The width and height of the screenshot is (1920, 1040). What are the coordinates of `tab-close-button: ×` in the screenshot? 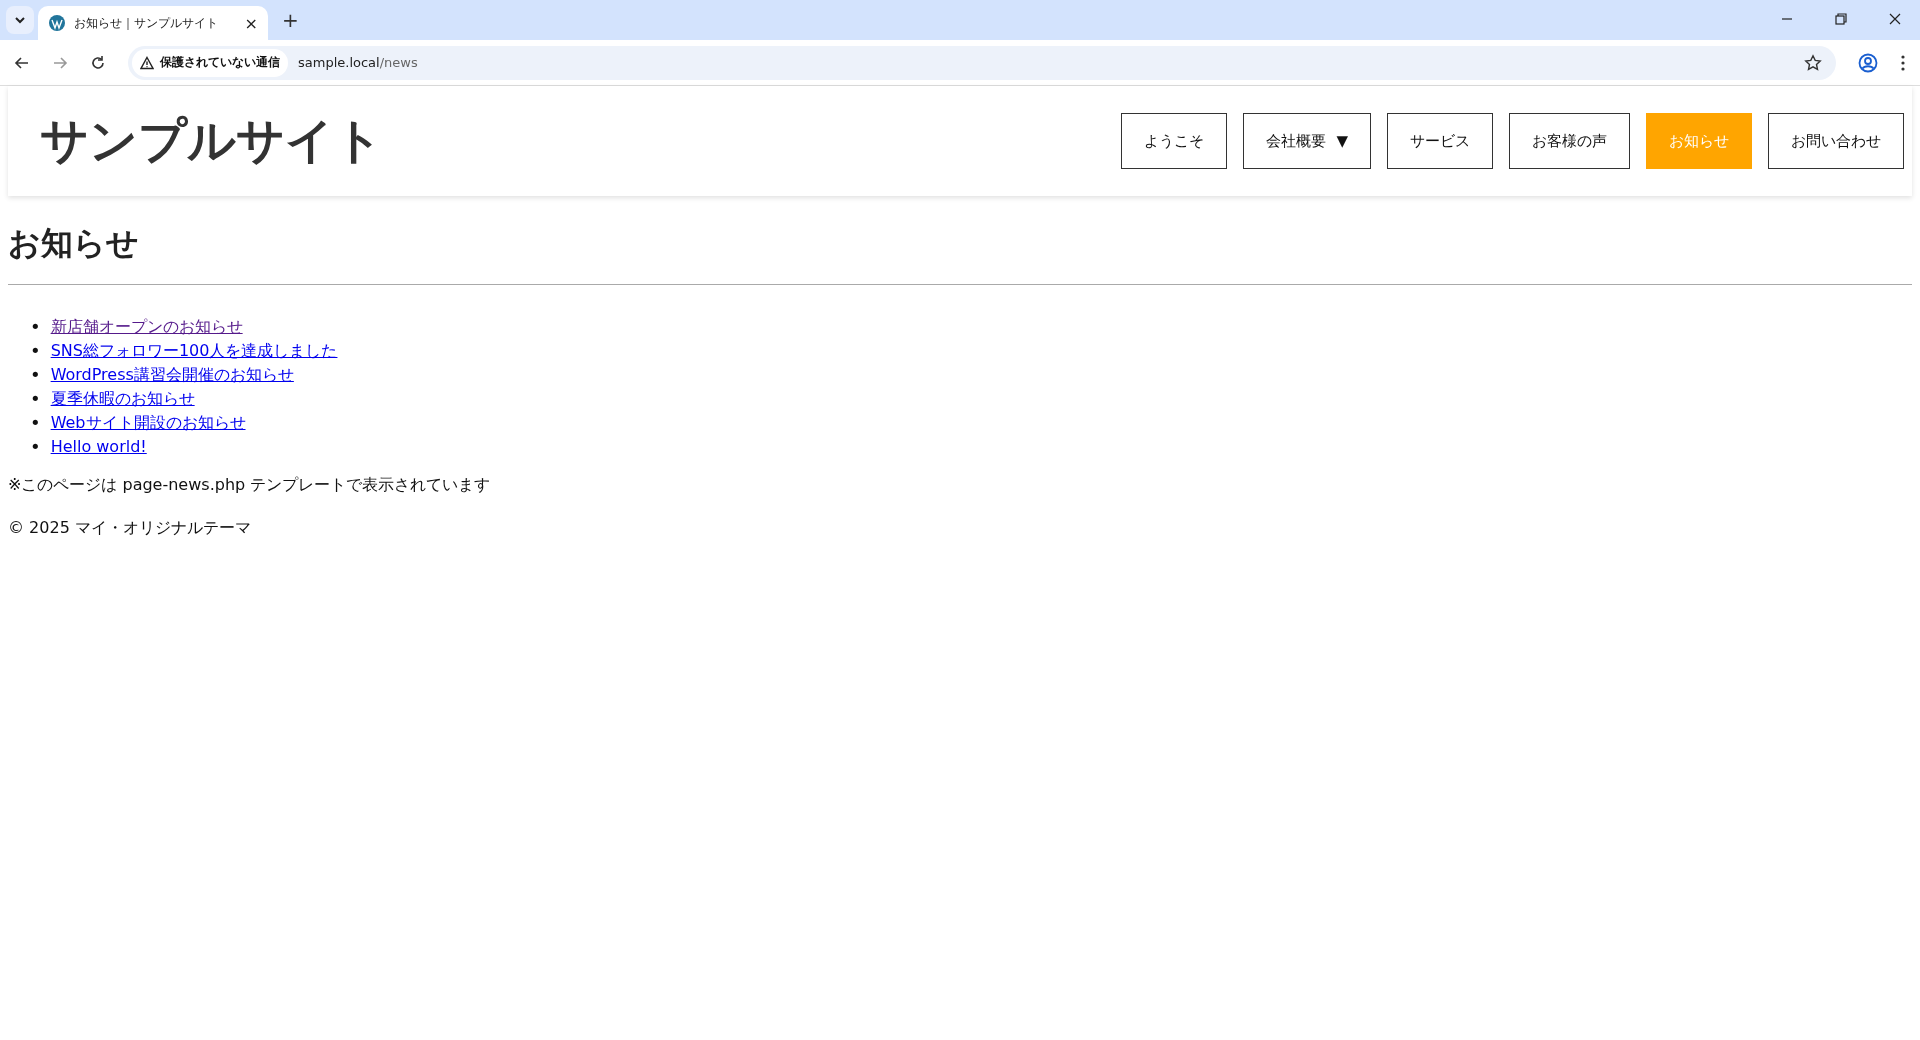 It's located at (251, 23).